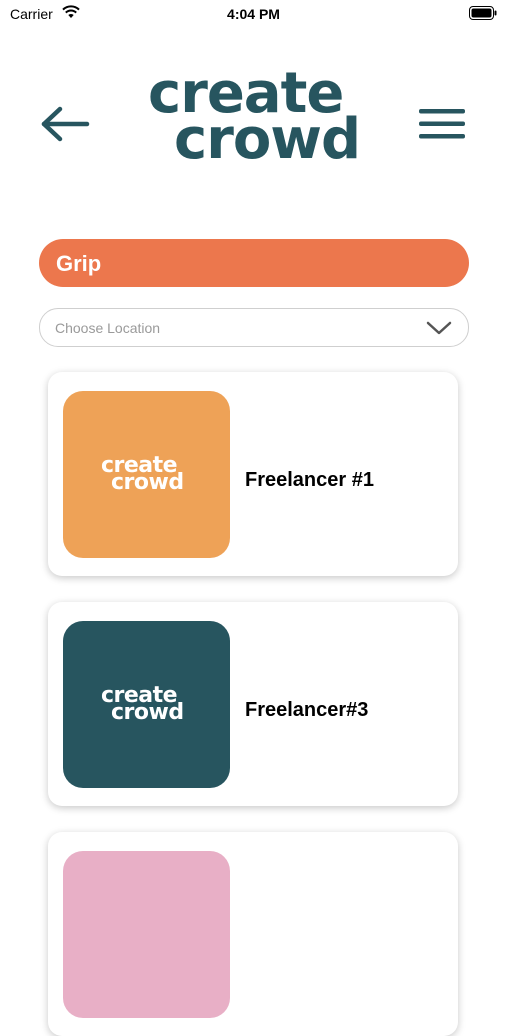  What do you see at coordinates (307, 710) in the screenshot?
I see `freelancer-name: Freelancer#3` at bounding box center [307, 710].